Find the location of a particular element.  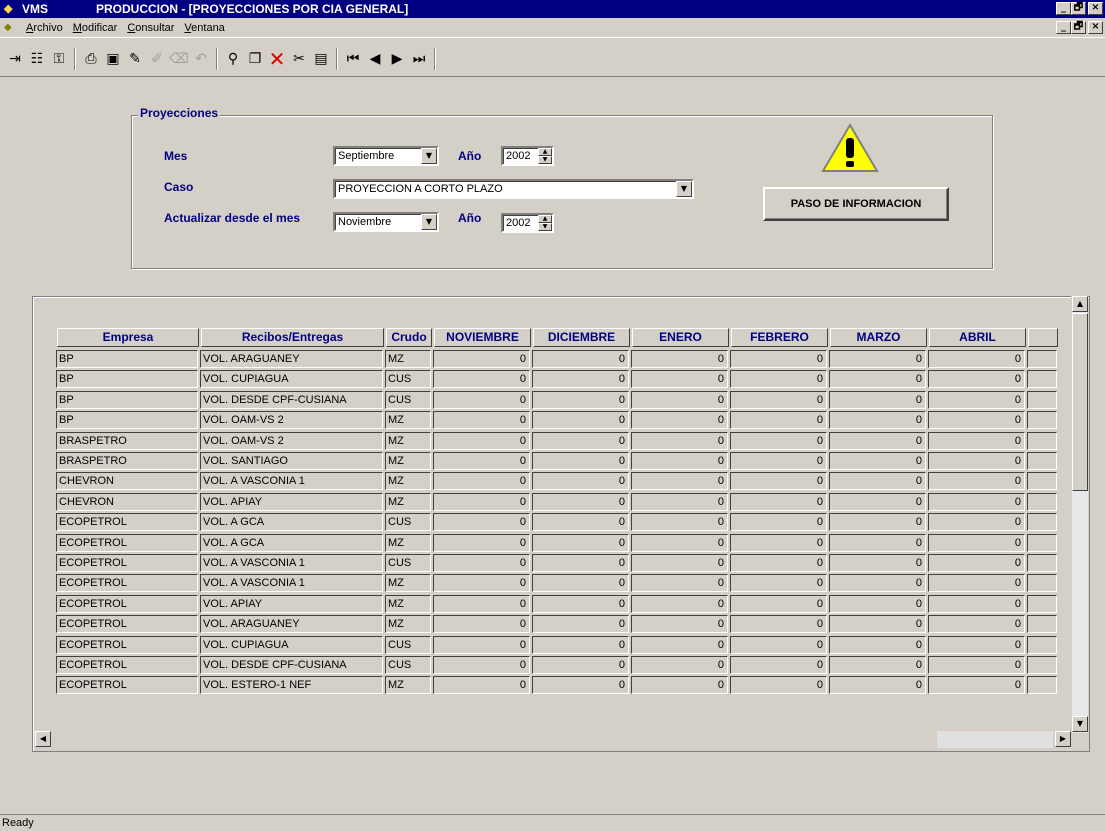

scroll-up-icon: ▲ is located at coordinates (1080, 304).